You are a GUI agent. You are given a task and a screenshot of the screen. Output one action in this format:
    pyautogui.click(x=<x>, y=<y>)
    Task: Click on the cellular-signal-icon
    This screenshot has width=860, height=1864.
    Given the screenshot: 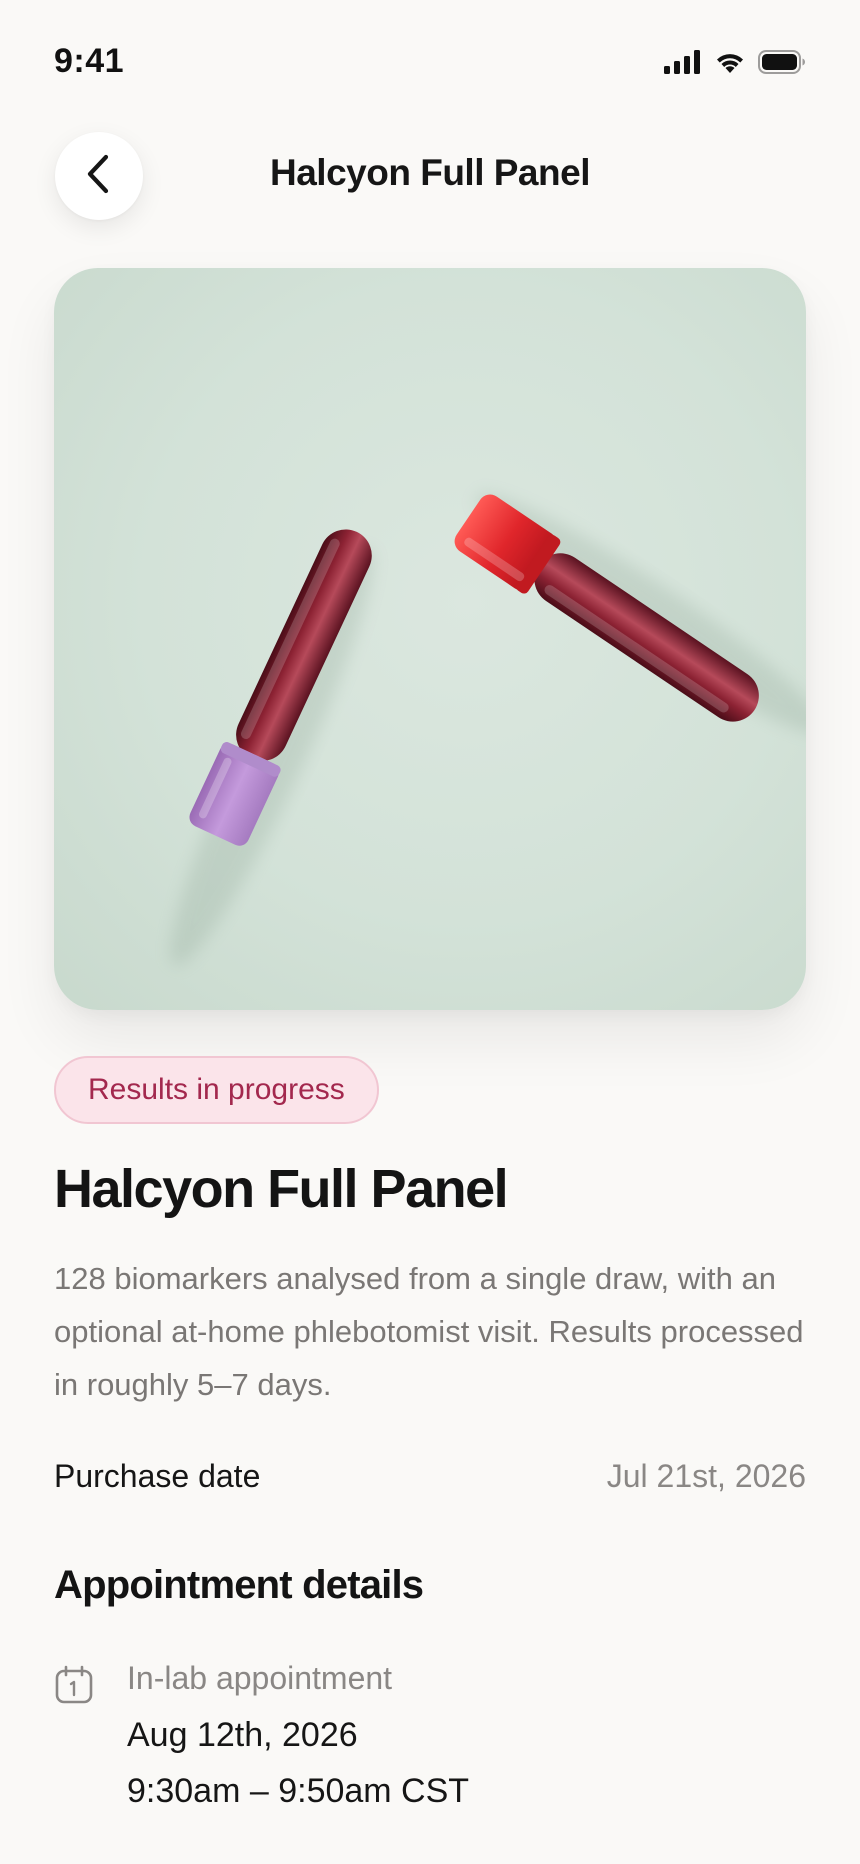 What is the action you would take?
    pyautogui.click(x=683, y=62)
    